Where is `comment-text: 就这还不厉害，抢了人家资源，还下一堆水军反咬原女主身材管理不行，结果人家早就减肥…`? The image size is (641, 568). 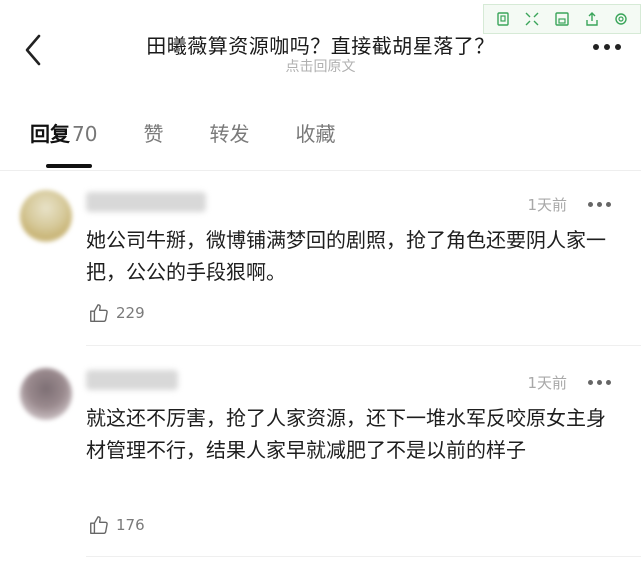
comment-text: 就这还不厉害，抢了人家资源，还下一堆水军反咬原女主身材管理不行，结果人家早就减肥… is located at coordinates (346, 434).